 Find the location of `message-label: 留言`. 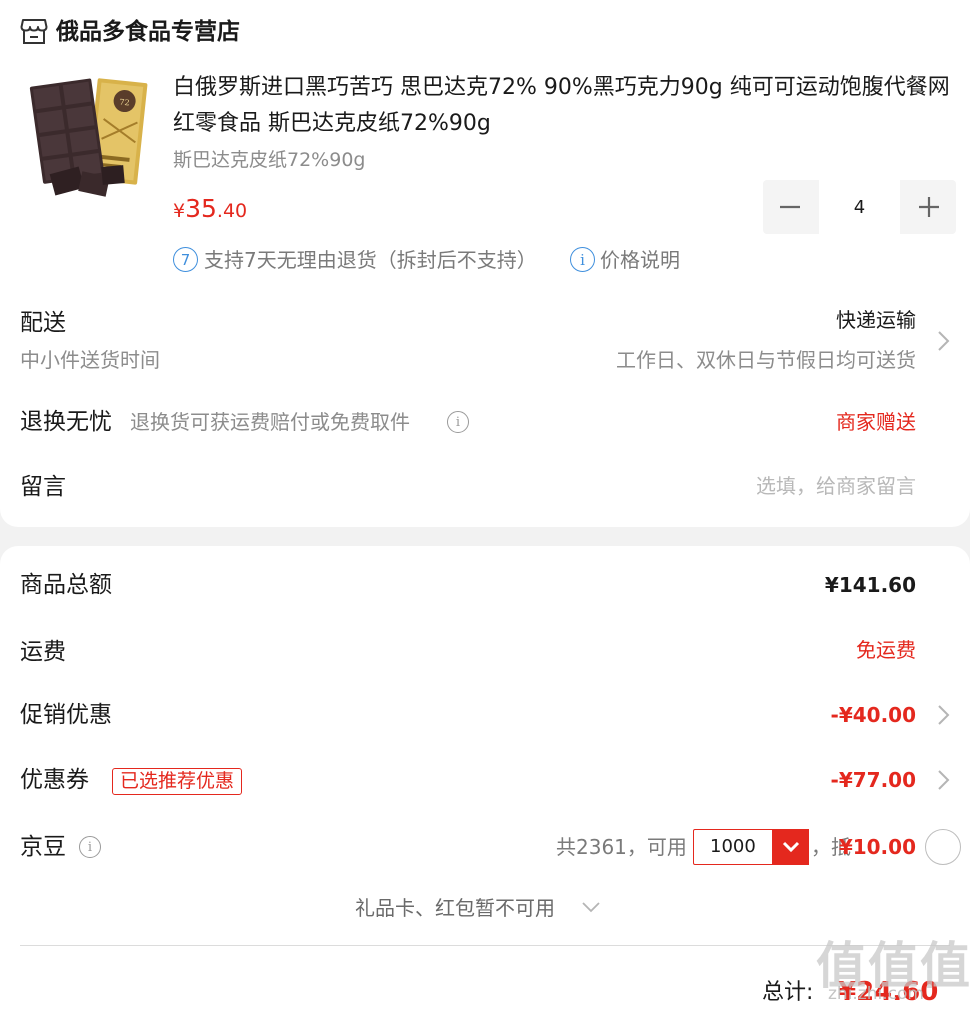

message-label: 留言 is located at coordinates (43, 487).